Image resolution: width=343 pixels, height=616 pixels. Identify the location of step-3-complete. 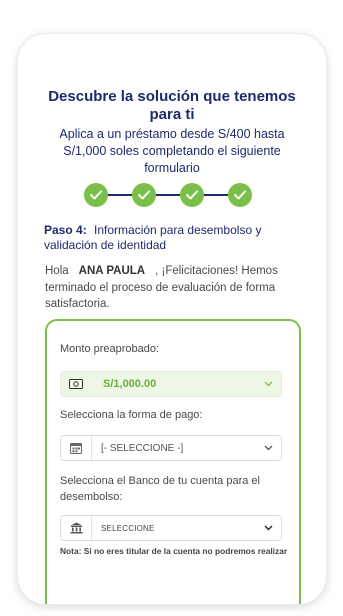
(192, 195).